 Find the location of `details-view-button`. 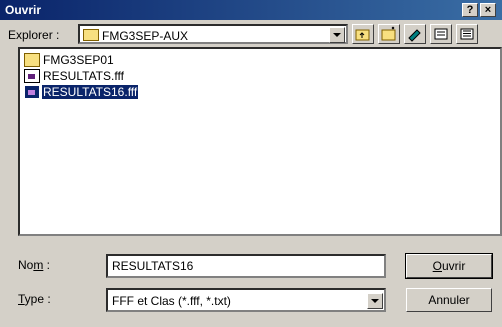

details-view-button is located at coordinates (467, 34).